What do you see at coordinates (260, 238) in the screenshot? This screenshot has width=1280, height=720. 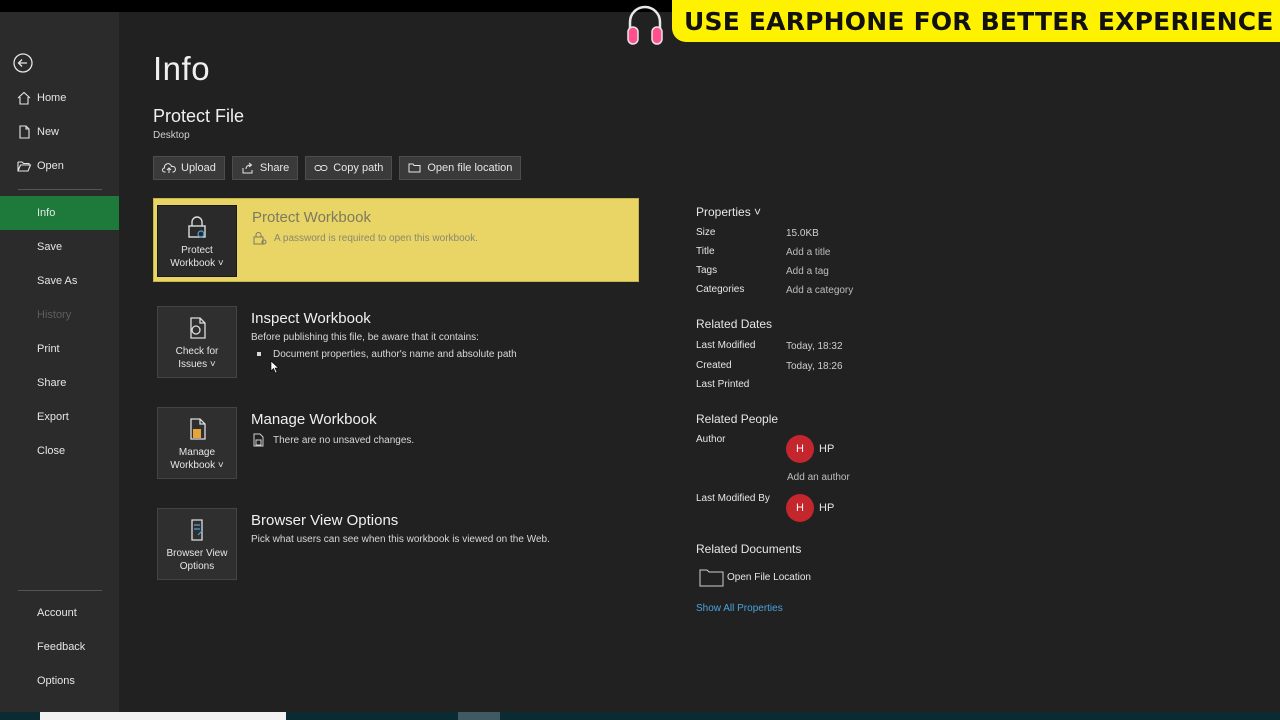 I see `lock-key-icon` at bounding box center [260, 238].